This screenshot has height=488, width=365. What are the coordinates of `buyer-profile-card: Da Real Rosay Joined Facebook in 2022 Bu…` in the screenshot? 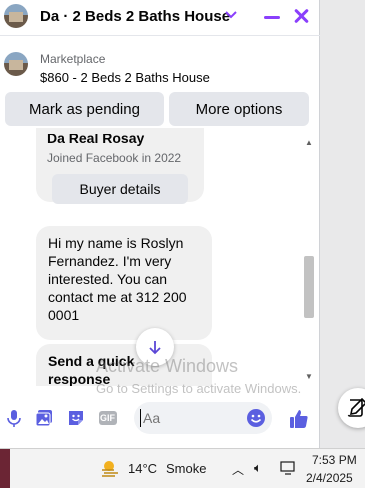 It's located at (120, 166).